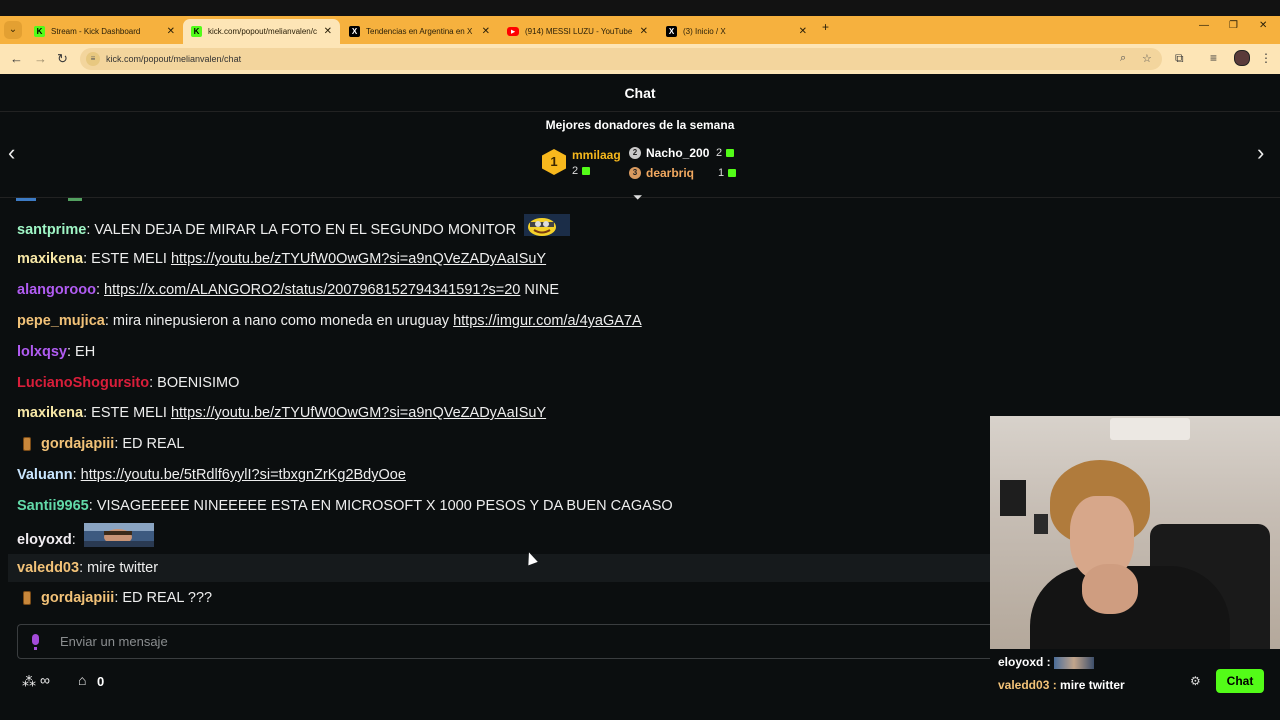 The width and height of the screenshot is (1280, 720). Describe the element at coordinates (153, 444) in the screenshot. I see `chat-text: ED REAL` at that location.